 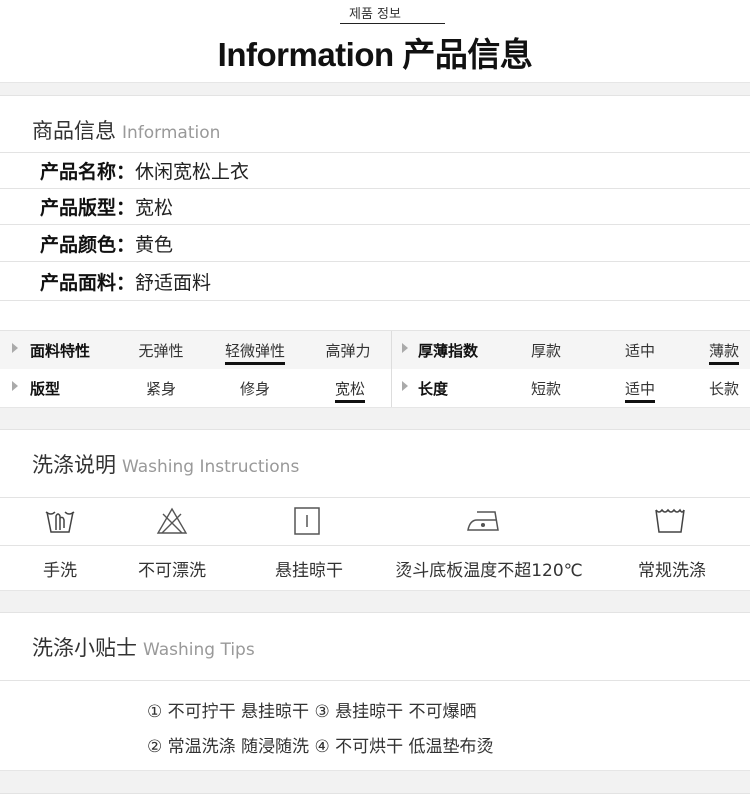 I want to click on column-divider, so click(x=391, y=369).